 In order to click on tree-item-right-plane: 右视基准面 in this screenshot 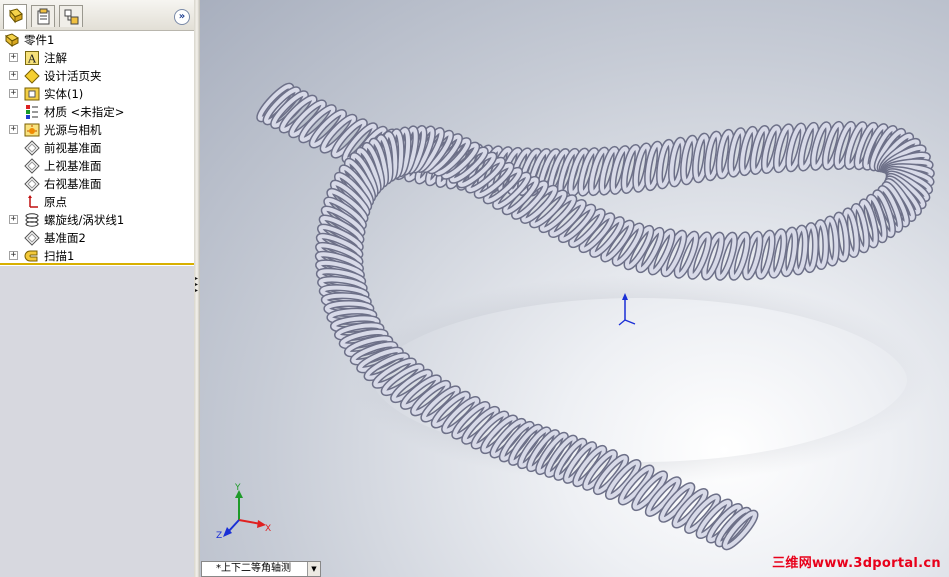, I will do `click(97, 184)`.